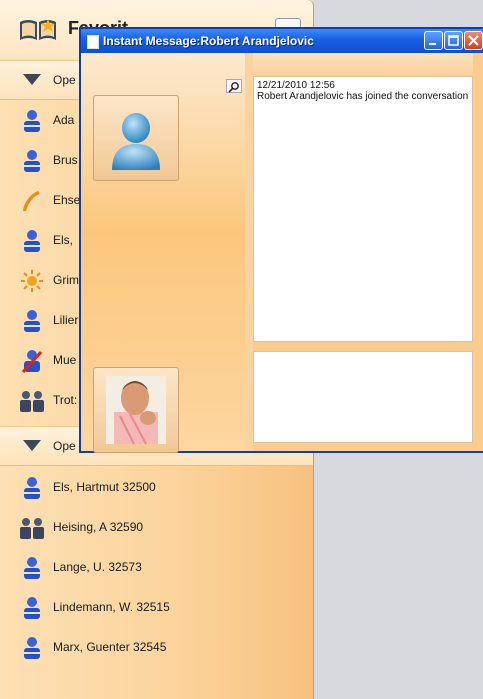 Image resolution: width=483 pixels, height=699 pixels. What do you see at coordinates (104, 487) in the screenshot?
I see `contact-name: Els, Hartmut 32500` at bounding box center [104, 487].